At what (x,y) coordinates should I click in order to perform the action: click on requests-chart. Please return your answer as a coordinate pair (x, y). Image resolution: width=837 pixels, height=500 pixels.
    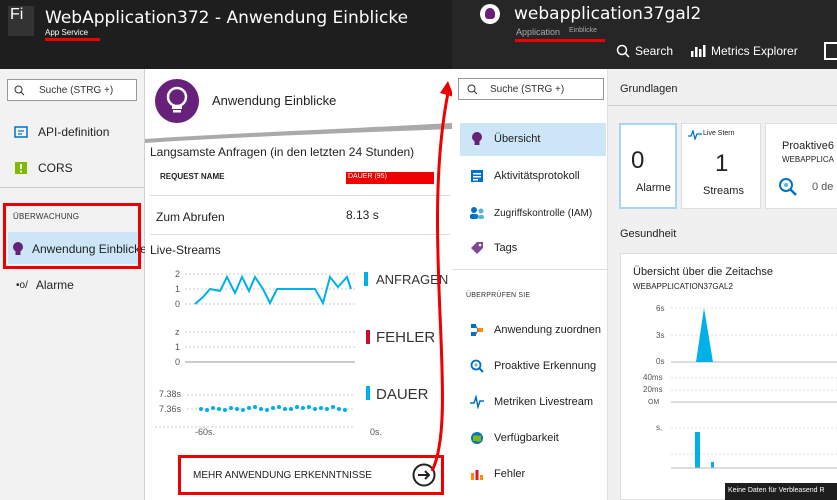
    Looking at the image, I should click on (754, 448).